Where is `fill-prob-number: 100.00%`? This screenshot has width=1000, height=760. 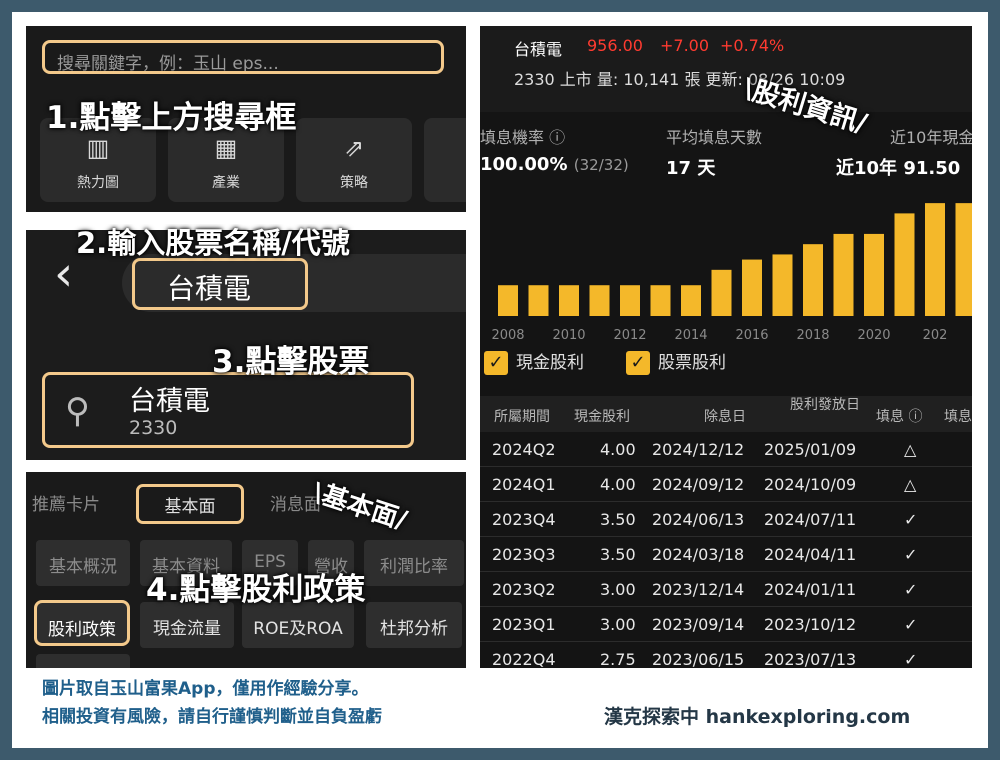 fill-prob-number: 100.00% is located at coordinates (524, 164).